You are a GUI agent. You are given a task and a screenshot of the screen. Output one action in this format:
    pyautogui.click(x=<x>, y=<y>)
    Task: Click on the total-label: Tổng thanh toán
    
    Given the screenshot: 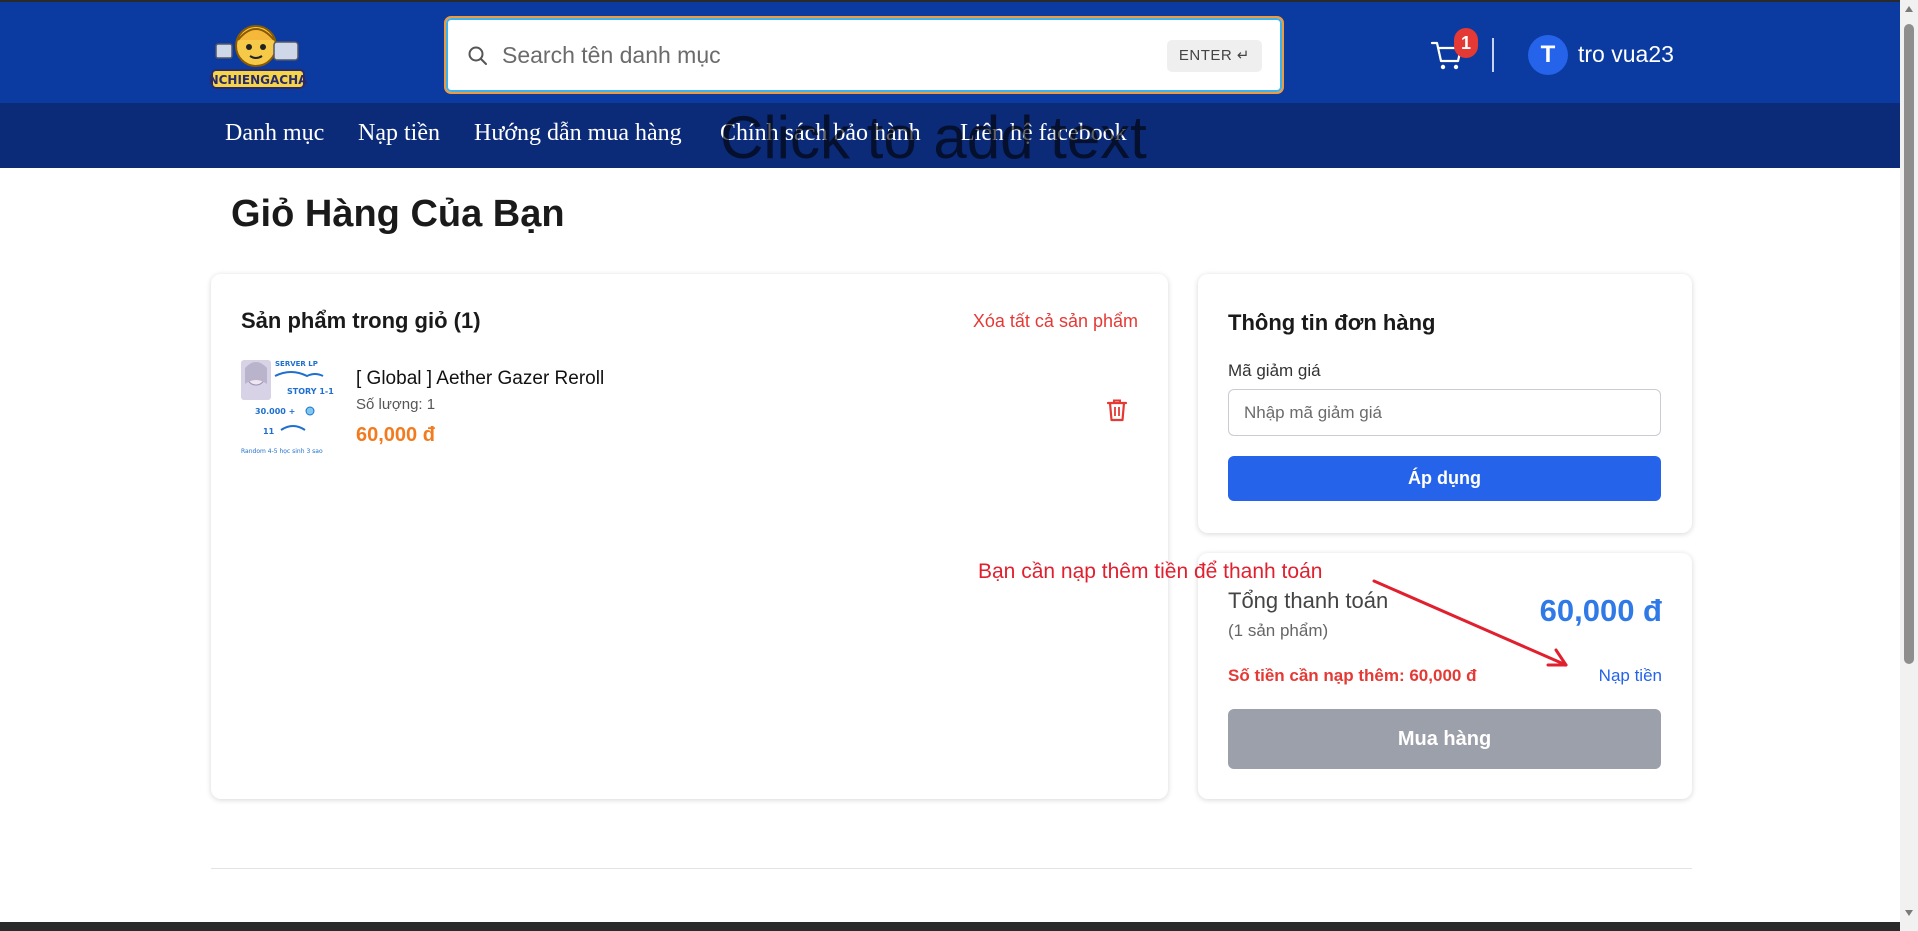 What is the action you would take?
    pyautogui.click(x=1308, y=600)
    